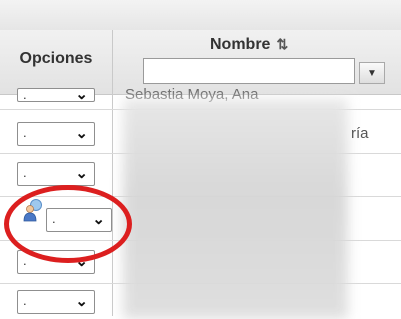 The width and height of the screenshot is (401, 319). Describe the element at coordinates (56, 58) in the screenshot. I see `opciones-column-header: Opciones` at that location.